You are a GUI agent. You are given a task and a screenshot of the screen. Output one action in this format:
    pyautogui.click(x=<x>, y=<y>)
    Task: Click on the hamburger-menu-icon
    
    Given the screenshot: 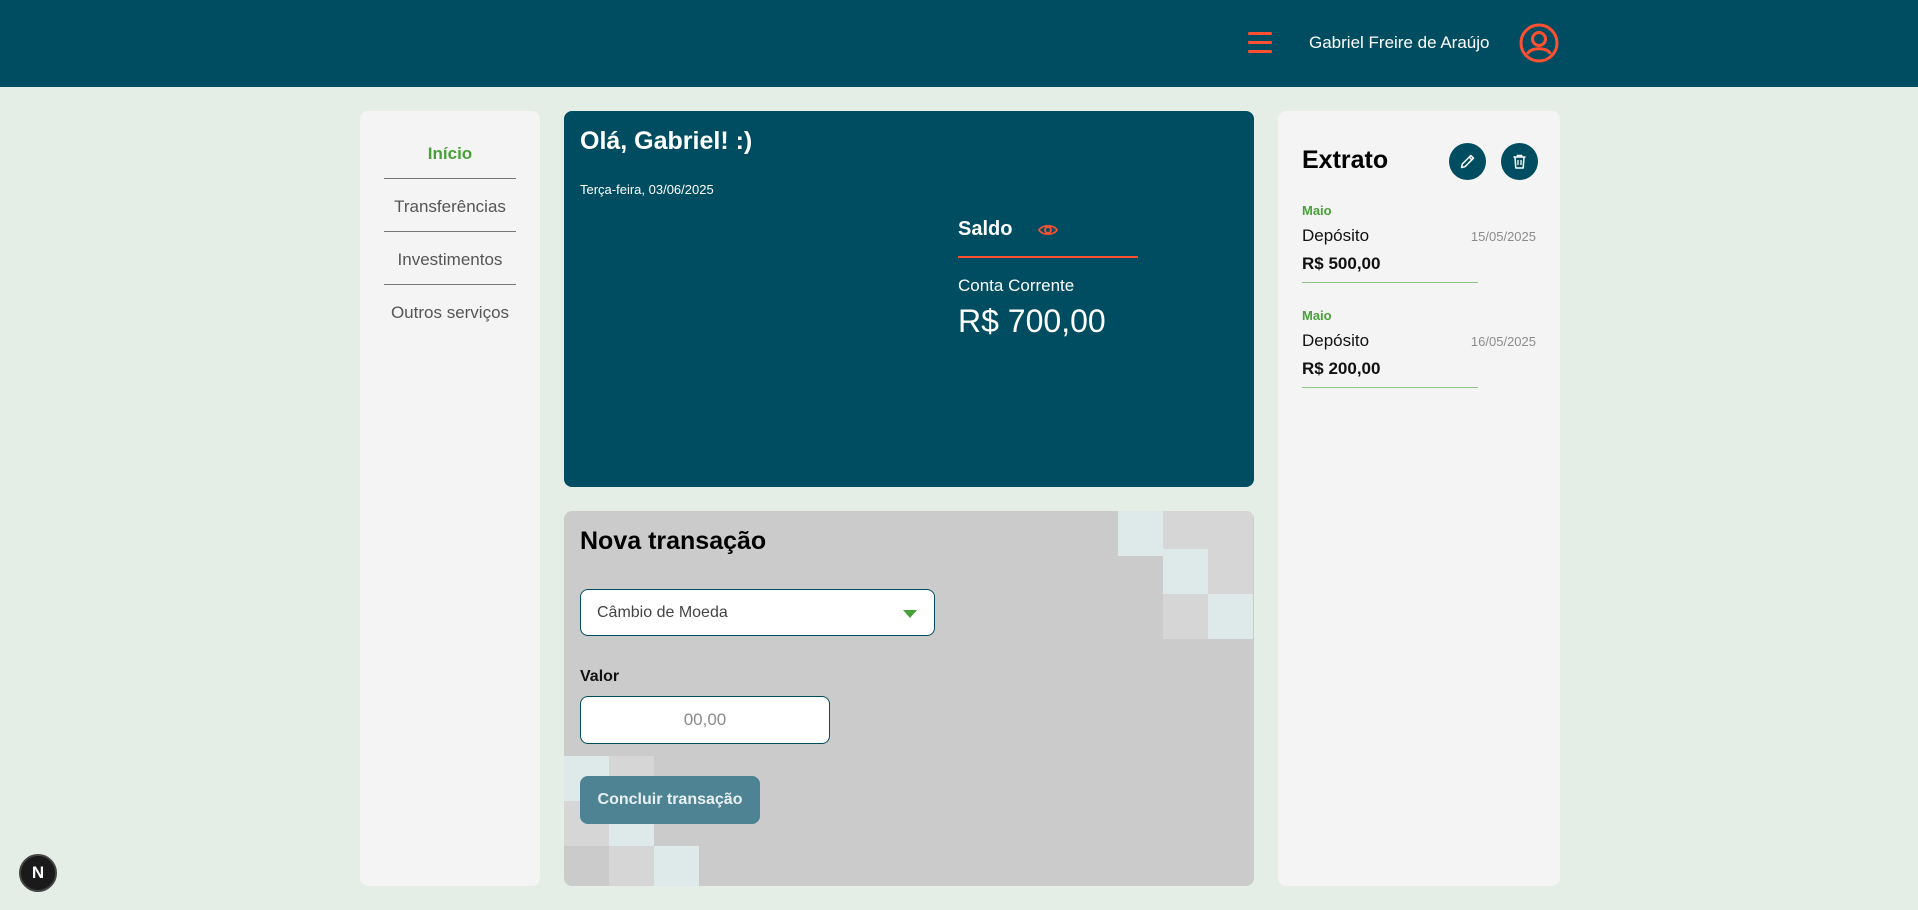 What is the action you would take?
    pyautogui.click(x=1260, y=43)
    